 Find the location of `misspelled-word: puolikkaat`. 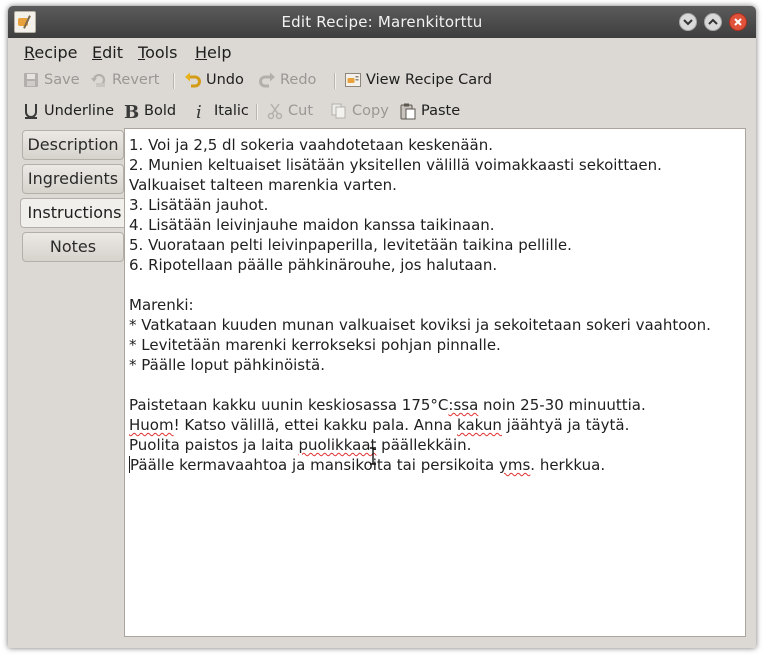

misspelled-word: puolikkaat is located at coordinates (337, 445).